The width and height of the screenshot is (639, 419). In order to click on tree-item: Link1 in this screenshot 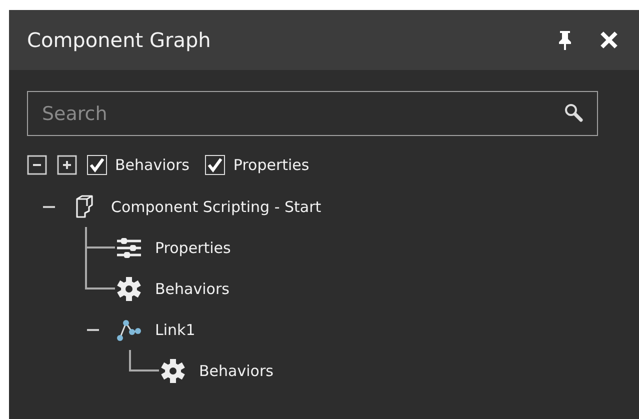, I will do `click(175, 329)`.